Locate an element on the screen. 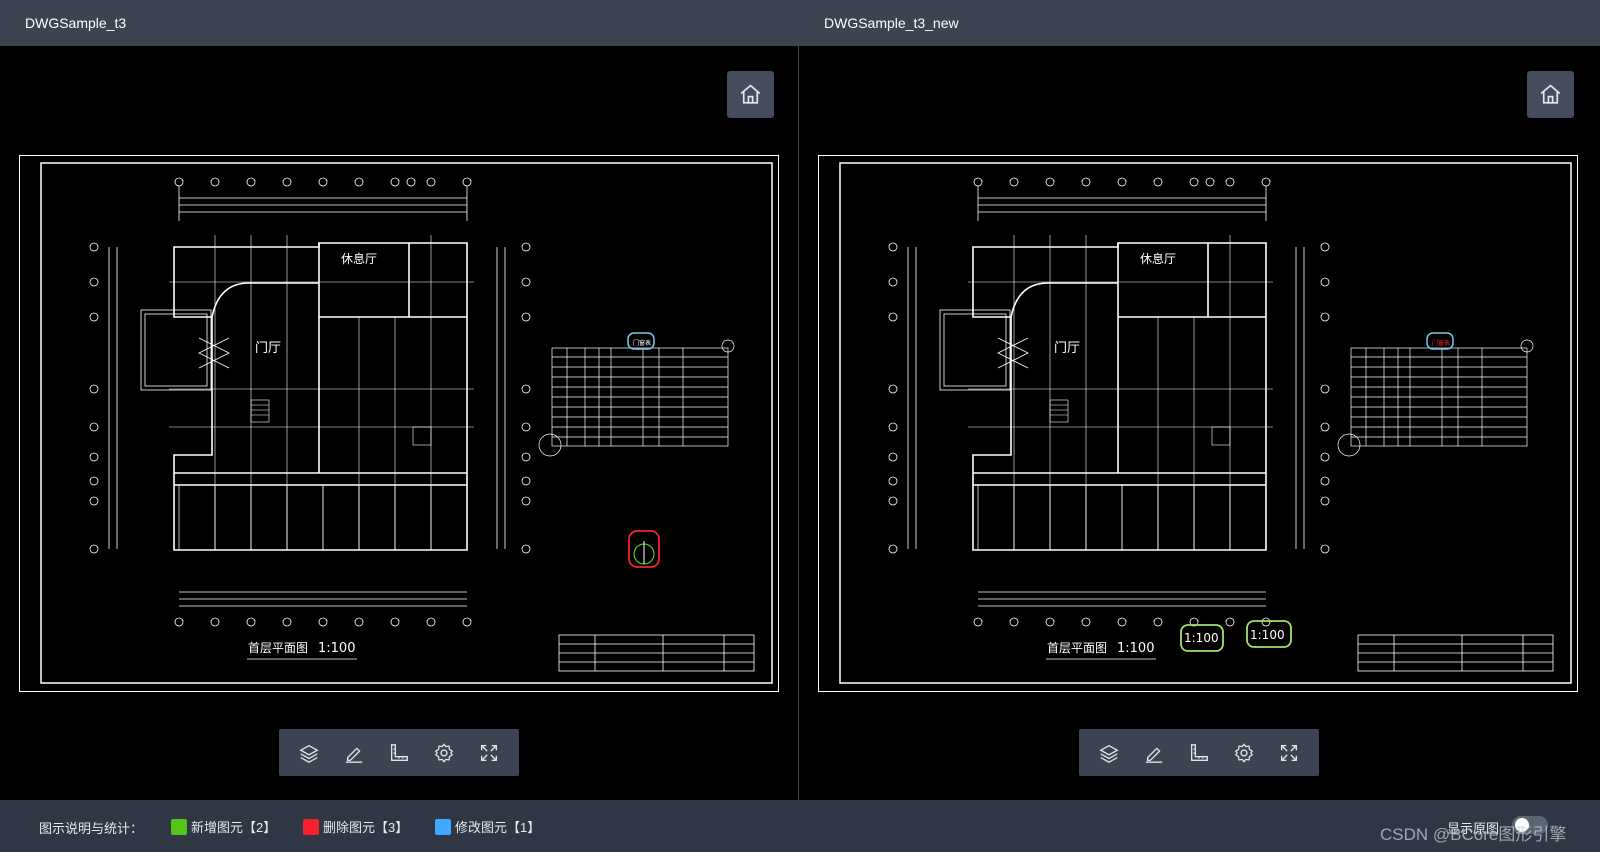 This screenshot has height=852, width=1600. added-scale-1: 1:100 is located at coordinates (1201, 638).